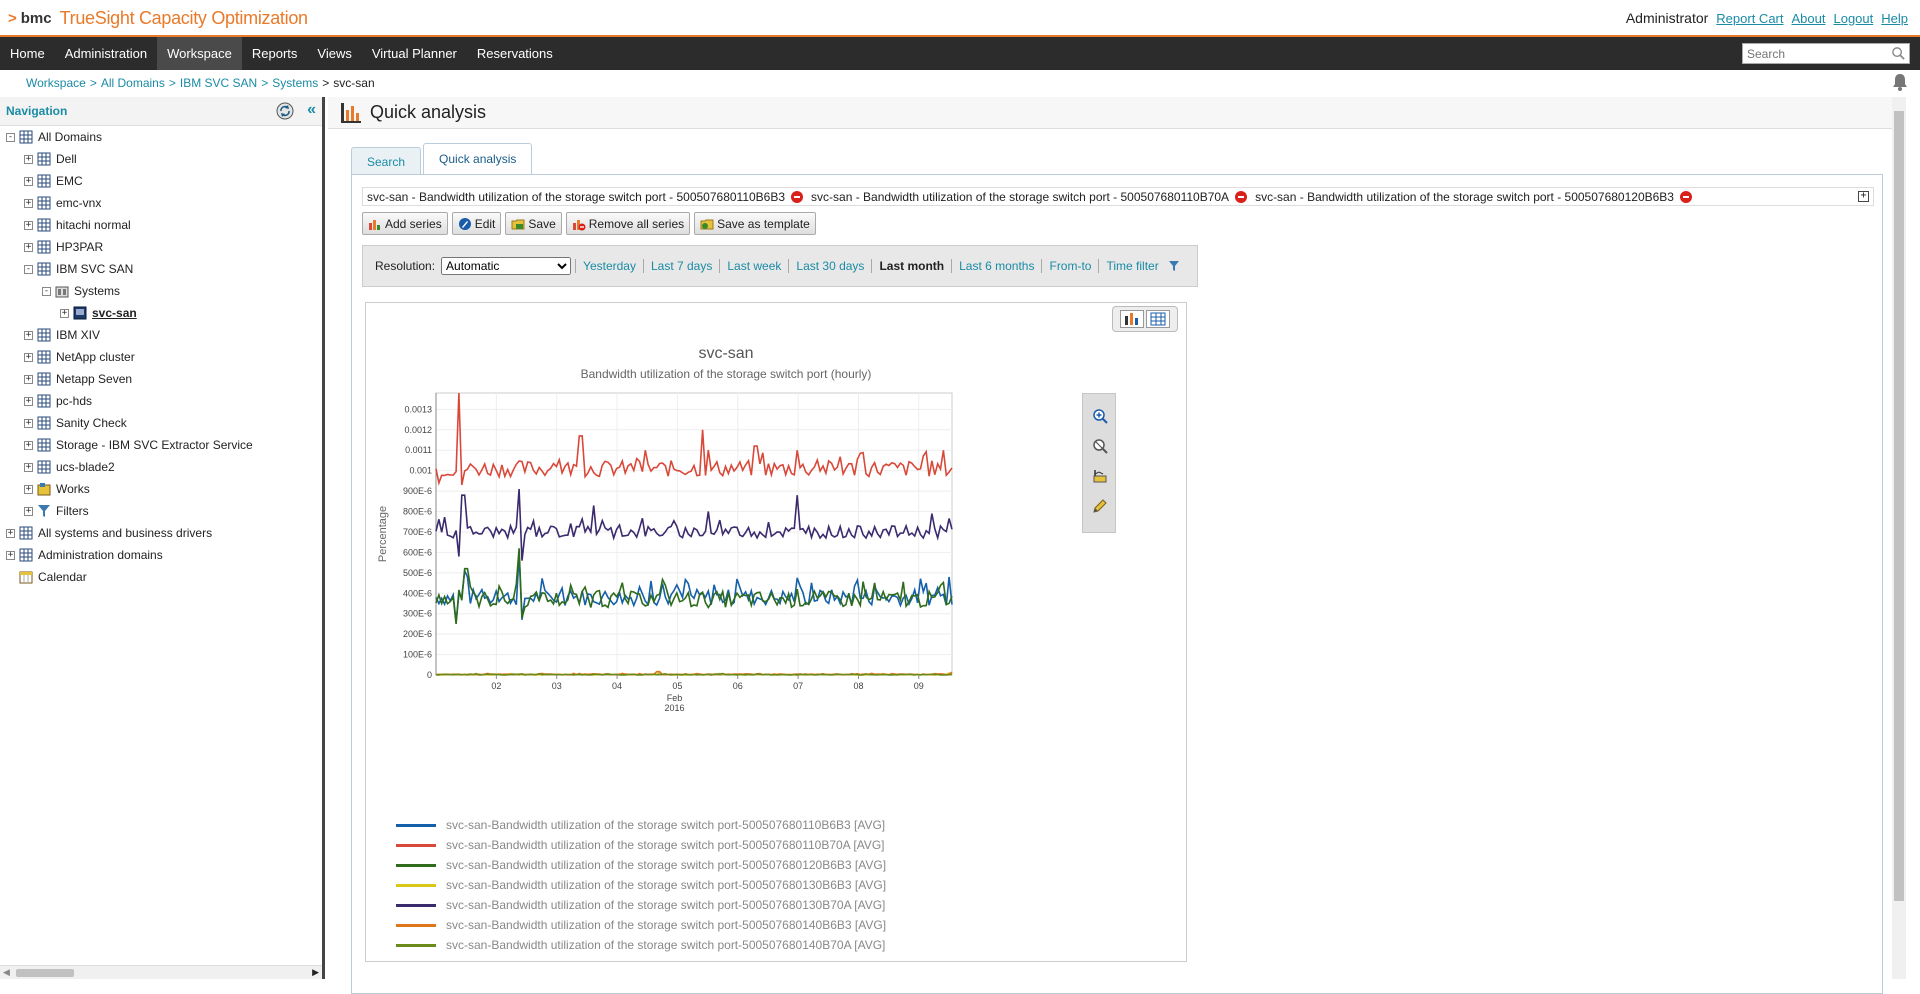 This screenshot has width=1920, height=994. Describe the element at coordinates (62, 335) in the screenshot. I see `tree-item: + IBM XIV` at that location.